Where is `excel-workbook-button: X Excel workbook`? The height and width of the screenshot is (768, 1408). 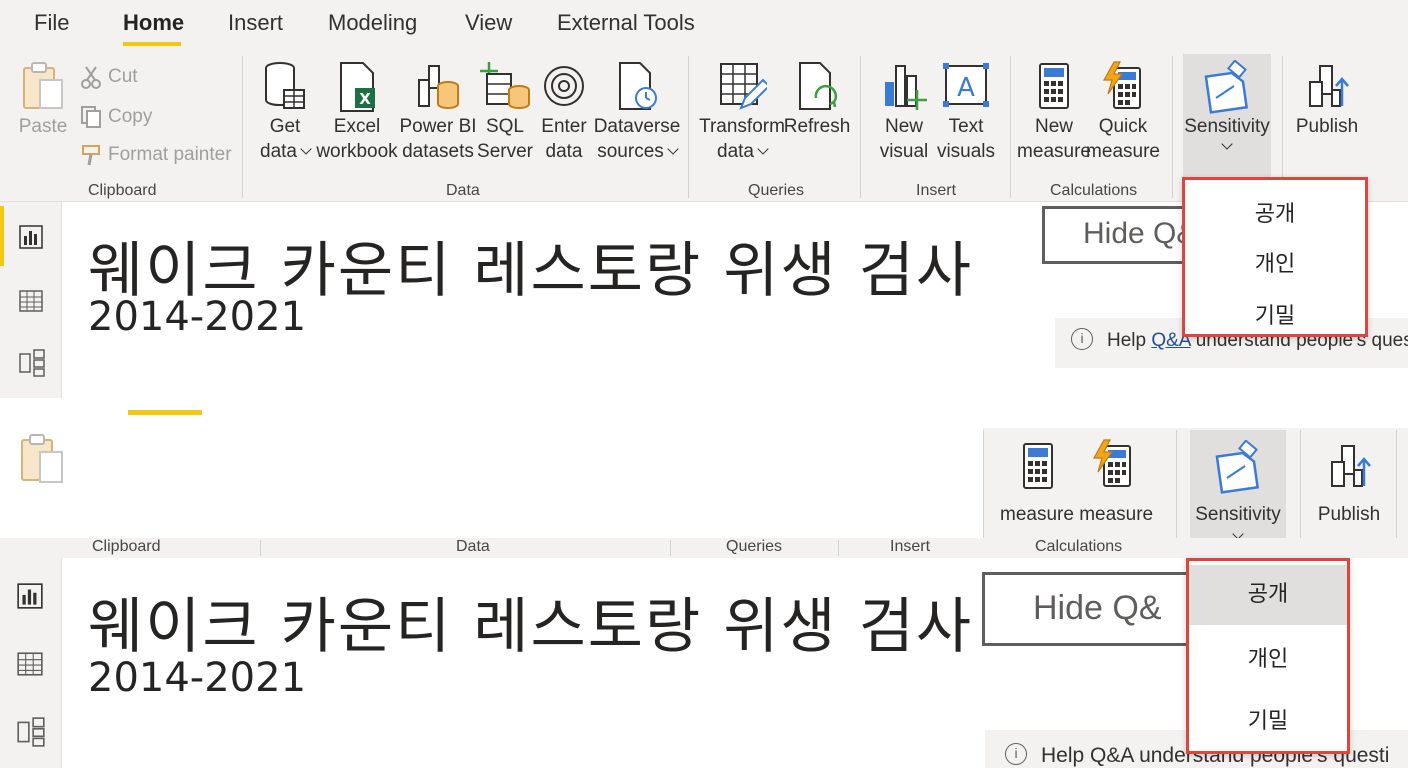 excel-workbook-button: X Excel workbook is located at coordinates (357, 112).